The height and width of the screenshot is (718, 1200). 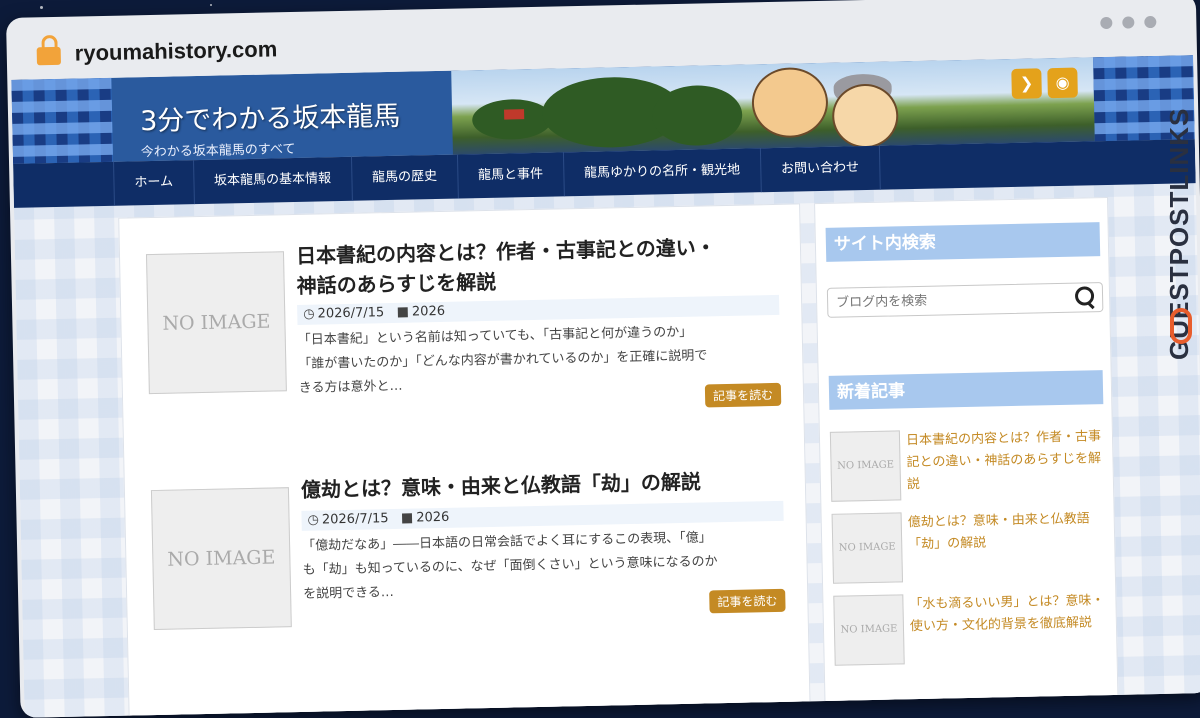 What do you see at coordinates (661, 172) in the screenshot?
I see `nav-item-places: 龍馬ゆかりの名所・観光地` at bounding box center [661, 172].